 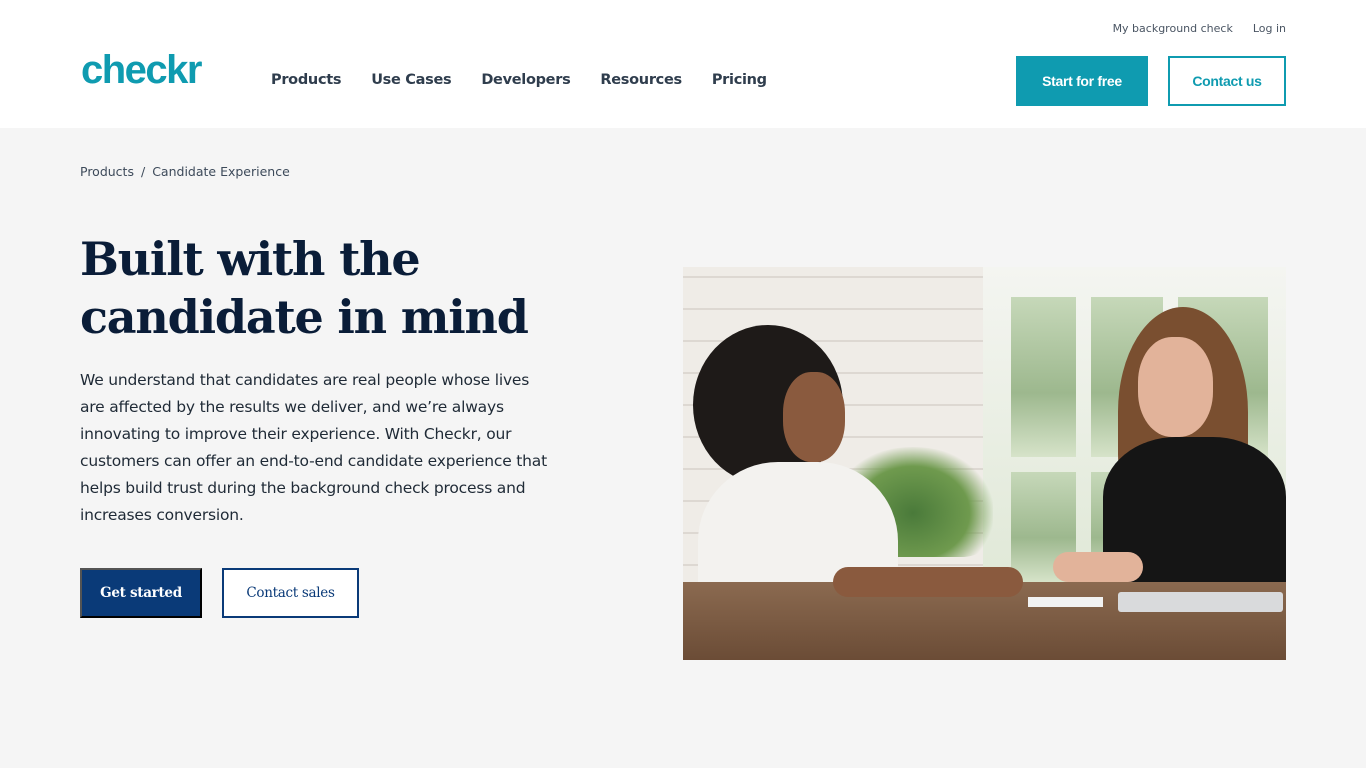 What do you see at coordinates (141, 70) in the screenshot?
I see `checkr-logo: checkr` at bounding box center [141, 70].